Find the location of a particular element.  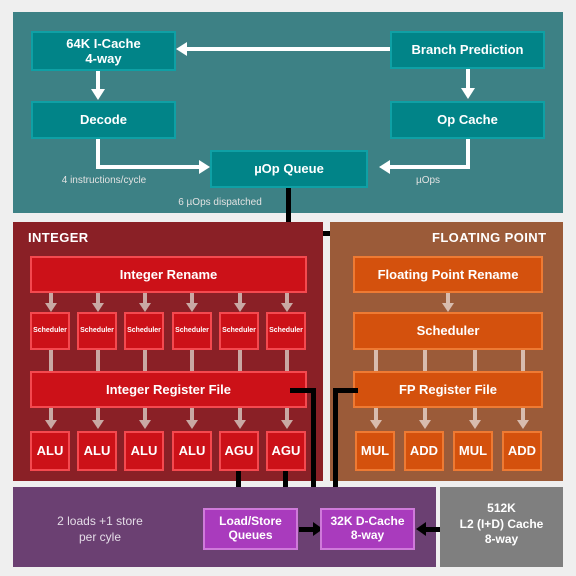

l2-label-line3: 8-way is located at coordinates (501, 539).